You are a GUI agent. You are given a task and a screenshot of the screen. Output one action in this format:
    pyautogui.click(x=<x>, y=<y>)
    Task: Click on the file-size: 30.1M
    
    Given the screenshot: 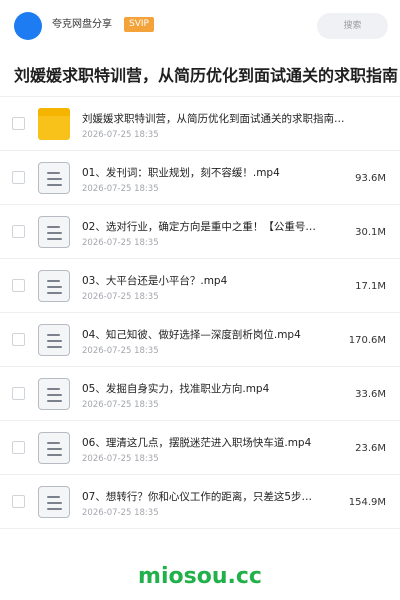 What is the action you would take?
    pyautogui.click(x=370, y=232)
    